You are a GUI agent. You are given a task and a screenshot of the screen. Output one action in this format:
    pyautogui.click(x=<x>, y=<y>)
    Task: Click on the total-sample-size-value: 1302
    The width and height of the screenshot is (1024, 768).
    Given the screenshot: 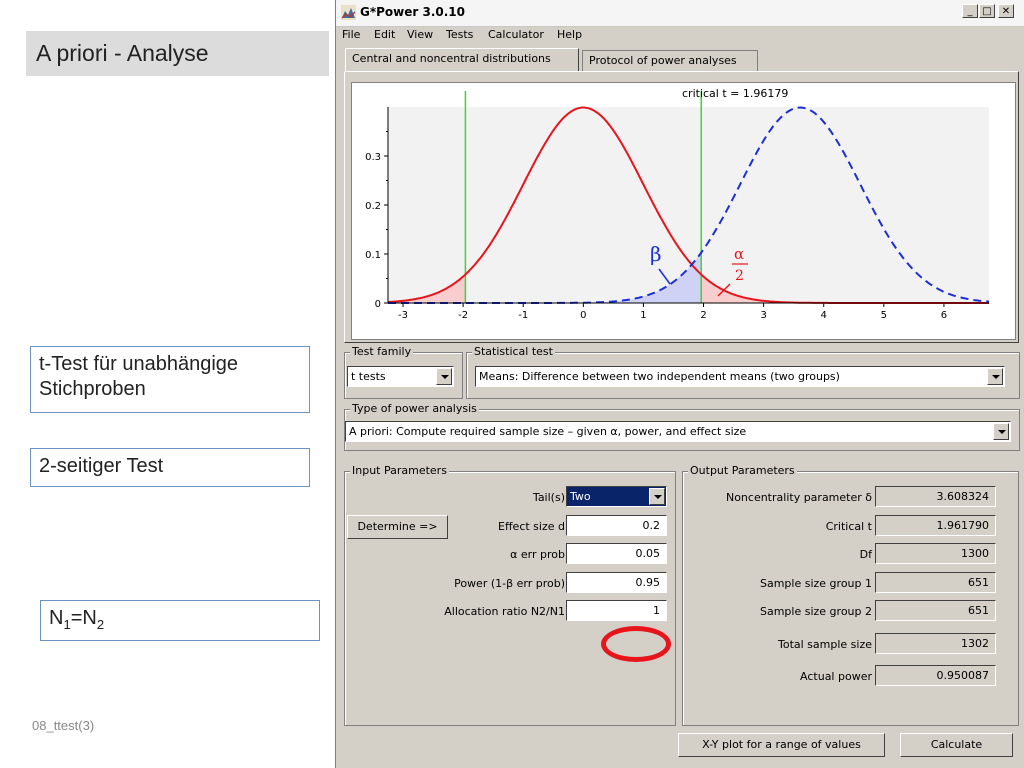 What is the action you would take?
    pyautogui.click(x=935, y=643)
    